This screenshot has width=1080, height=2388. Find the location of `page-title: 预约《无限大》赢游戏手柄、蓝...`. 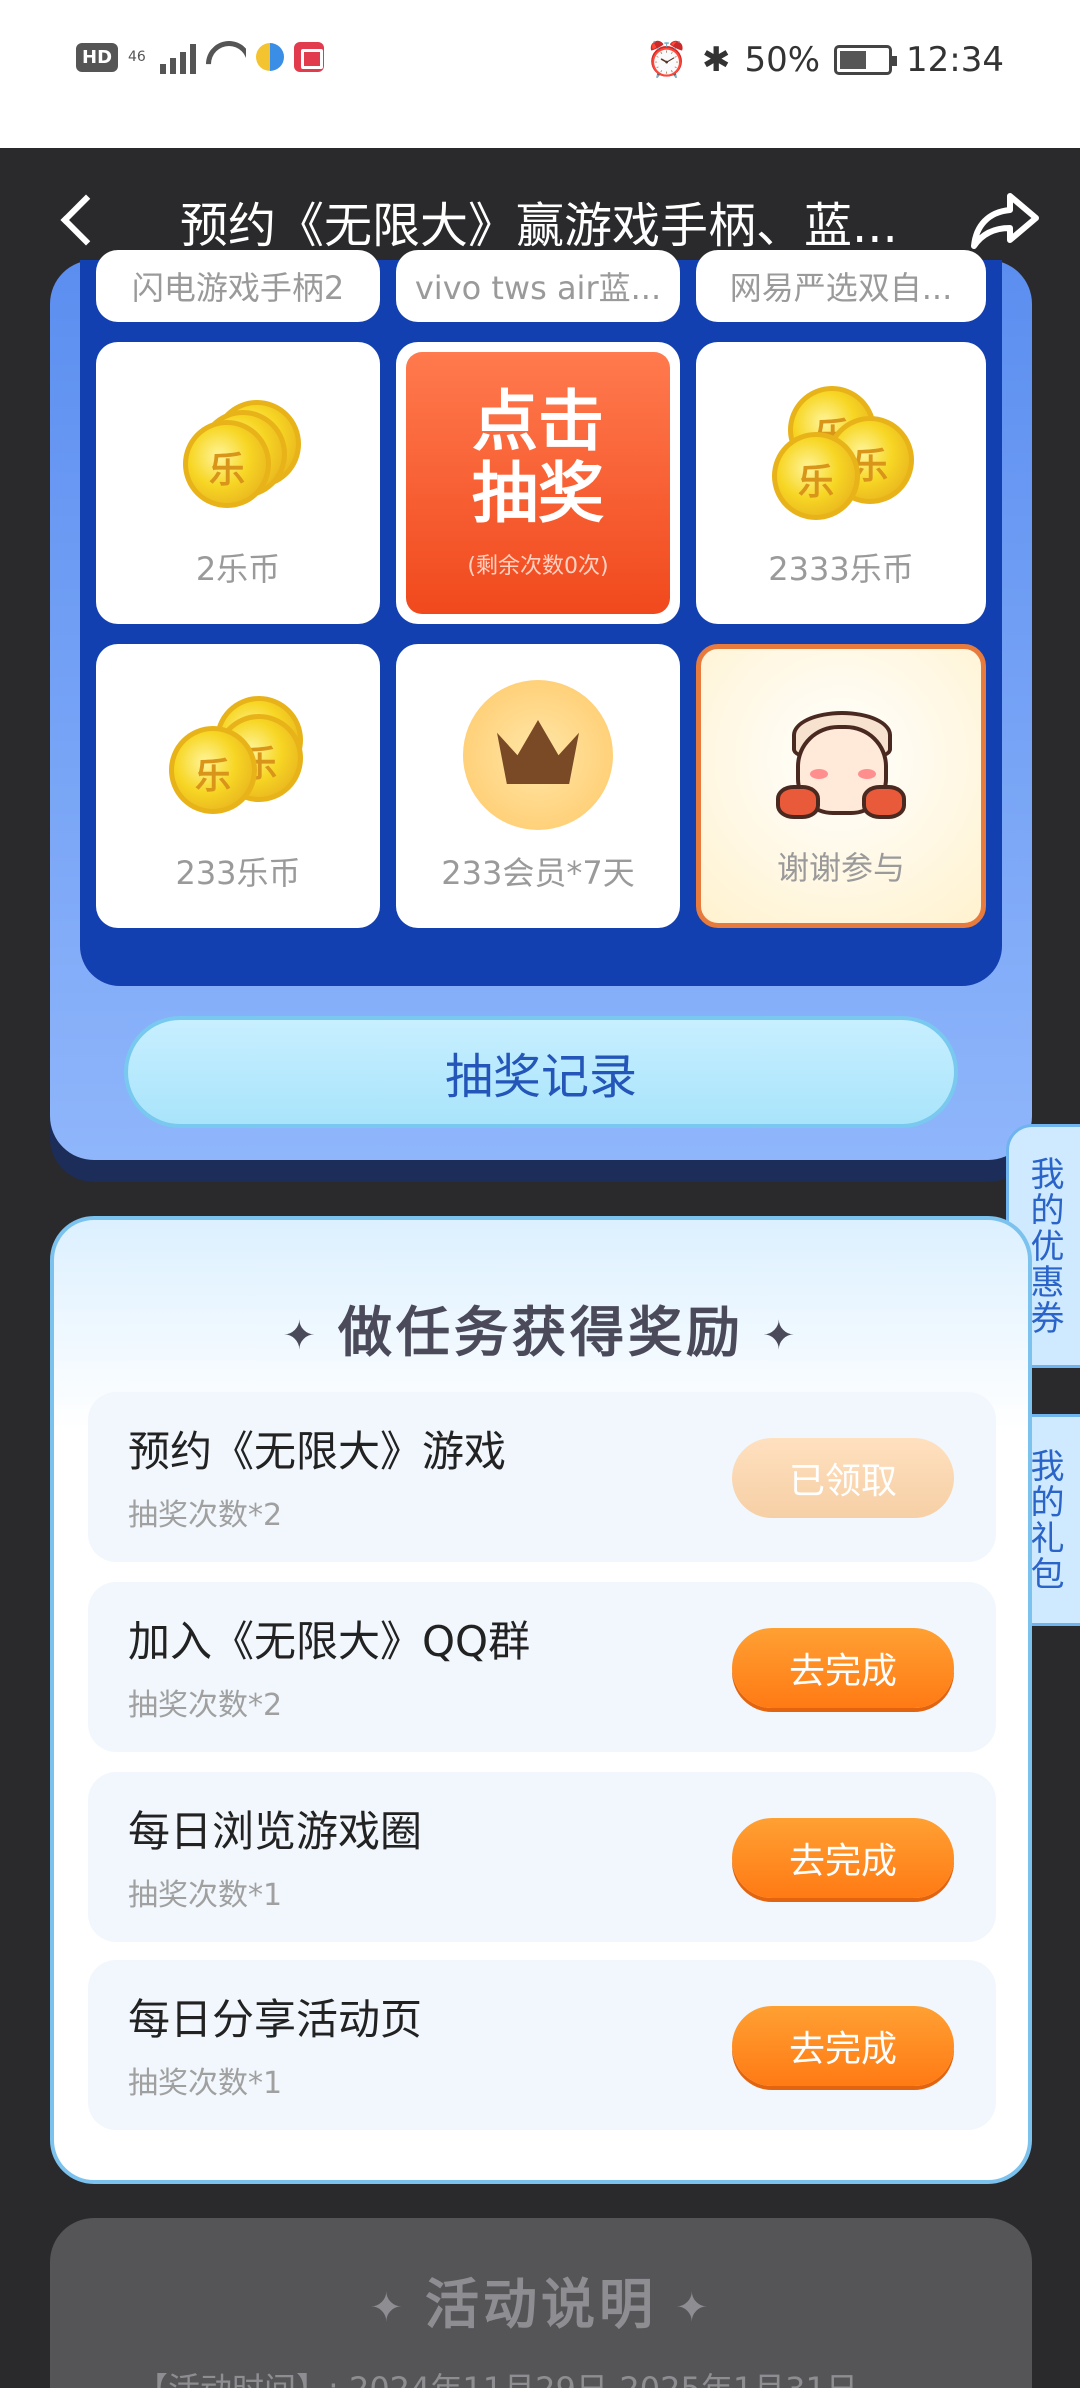

page-title: 预约《无限大》赢游戏手柄、蓝... is located at coordinates (539, 226).